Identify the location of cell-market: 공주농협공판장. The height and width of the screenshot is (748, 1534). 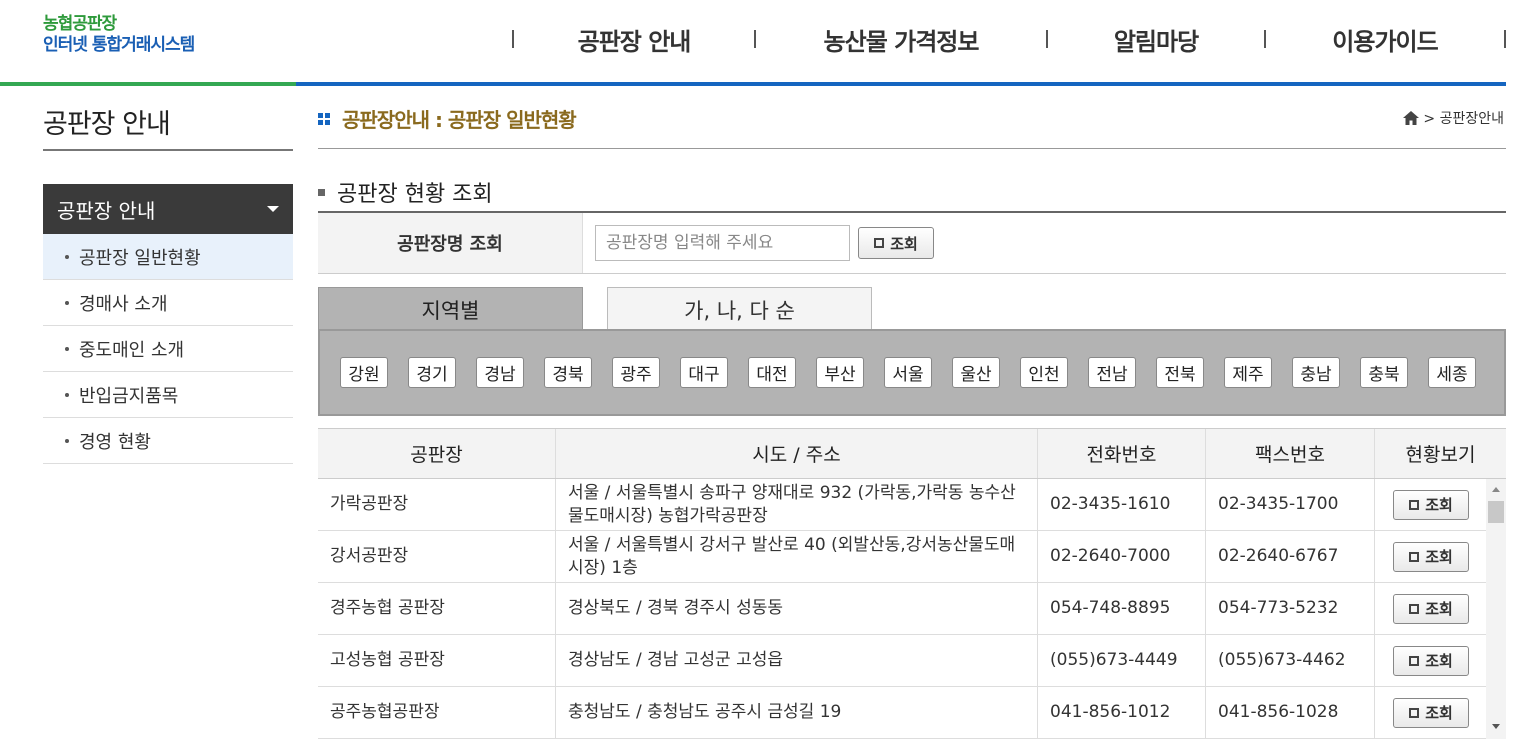
(437, 712).